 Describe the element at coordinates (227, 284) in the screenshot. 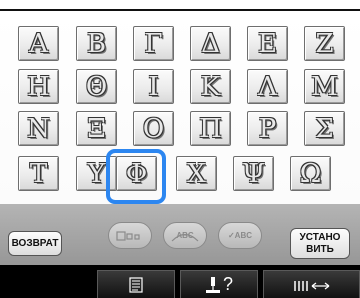

I see `help-question-mark: ?` at that location.